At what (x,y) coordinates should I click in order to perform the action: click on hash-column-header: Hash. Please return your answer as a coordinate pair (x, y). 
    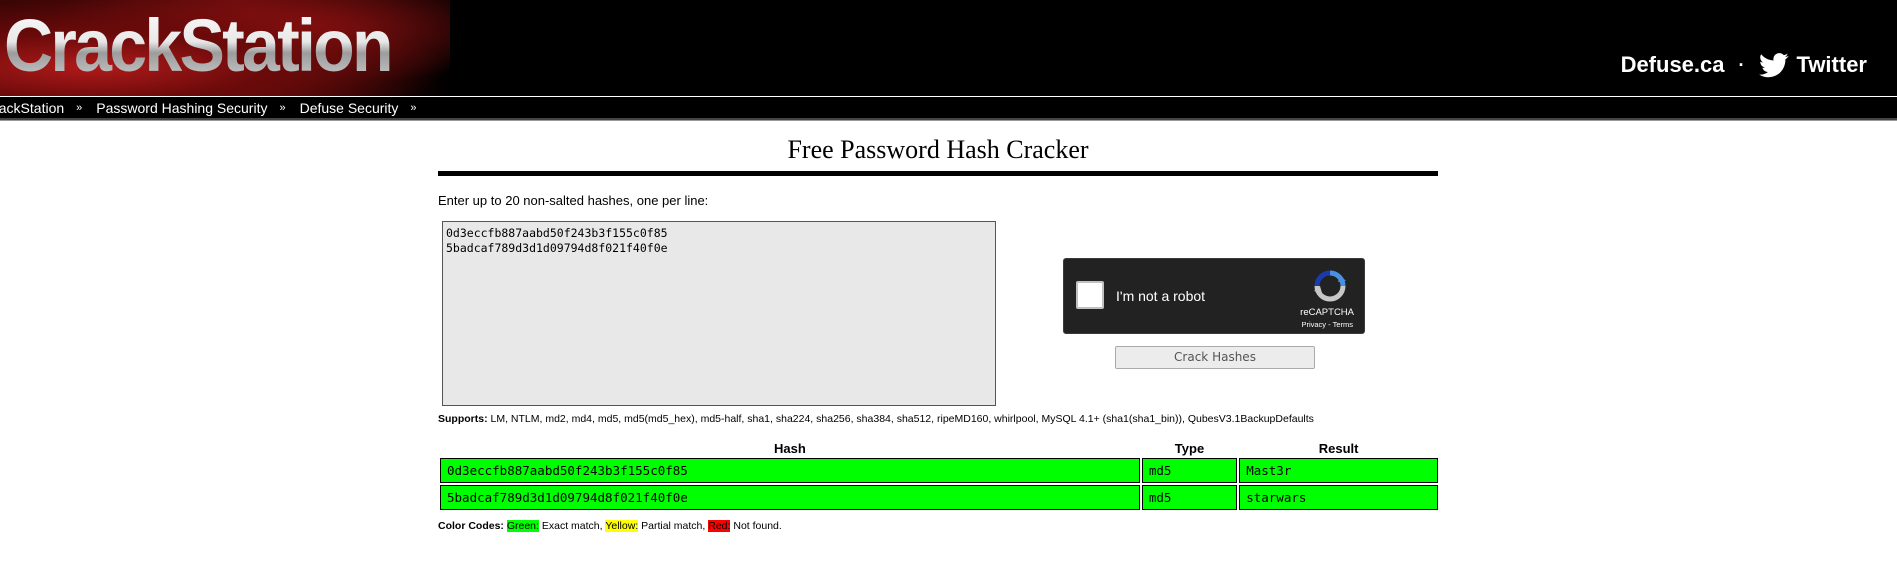
    Looking at the image, I should click on (790, 448).